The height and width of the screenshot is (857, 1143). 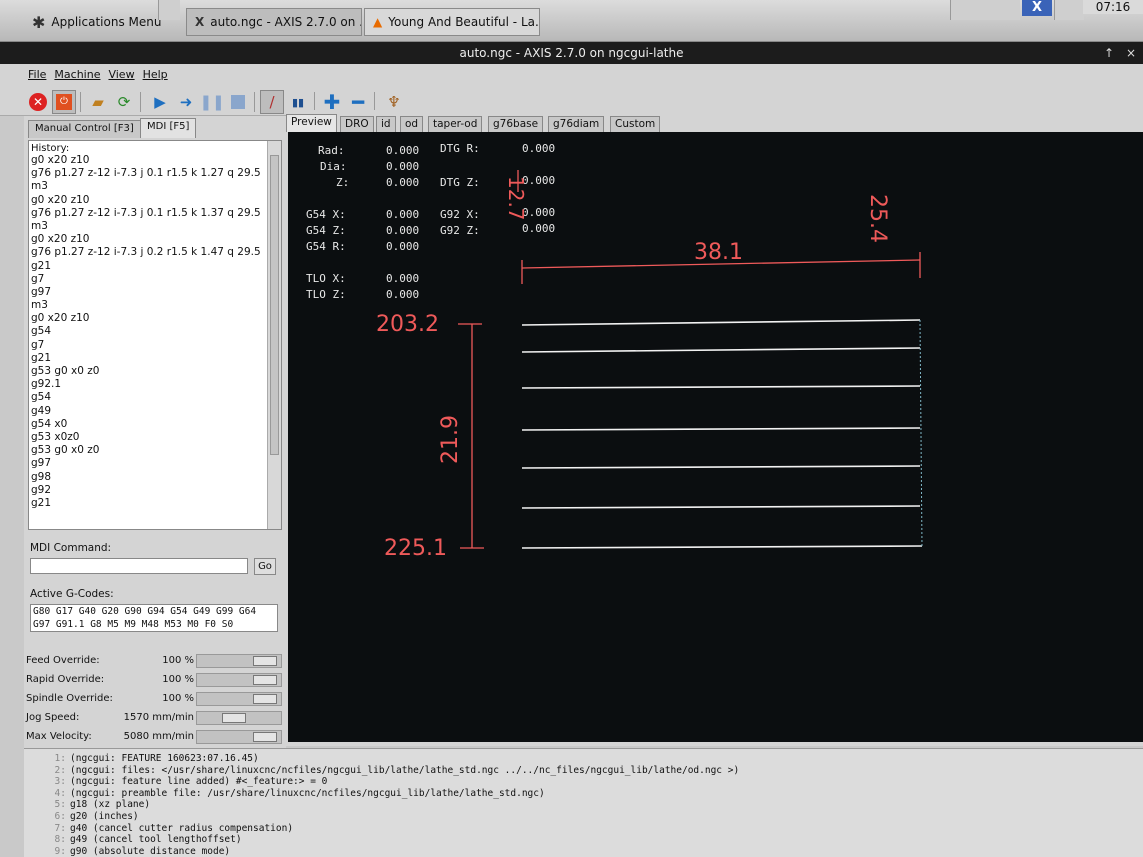 What do you see at coordinates (155, 411) in the screenshot?
I see `history-item: g49` at bounding box center [155, 411].